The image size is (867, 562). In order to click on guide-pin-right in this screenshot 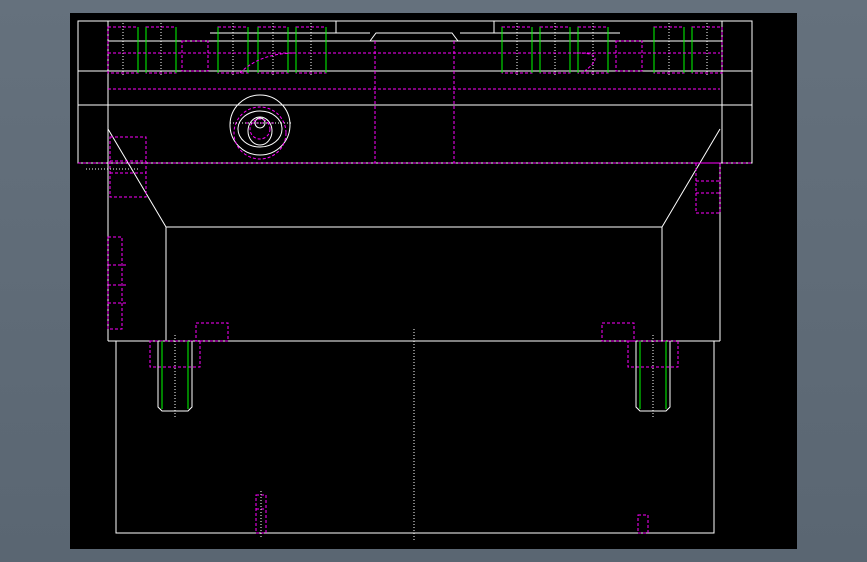, I will do `click(640, 369)`.